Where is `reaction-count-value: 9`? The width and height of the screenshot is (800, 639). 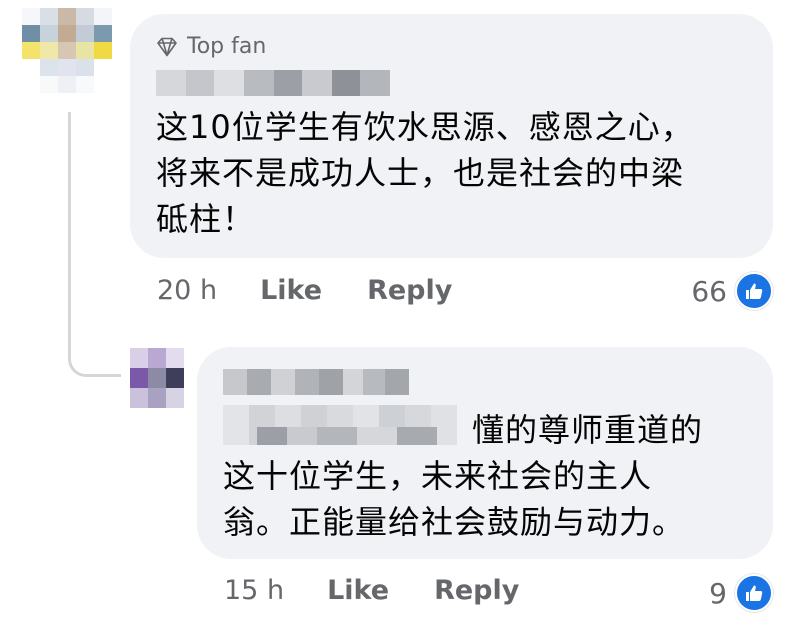
reaction-count-value: 9 is located at coordinates (718, 593).